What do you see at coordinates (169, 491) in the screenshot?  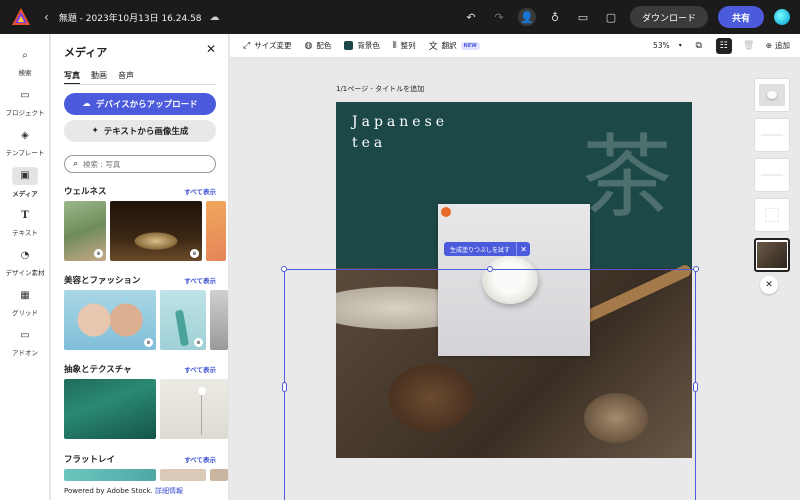 I see `learn-more-link: 詳細情報` at bounding box center [169, 491].